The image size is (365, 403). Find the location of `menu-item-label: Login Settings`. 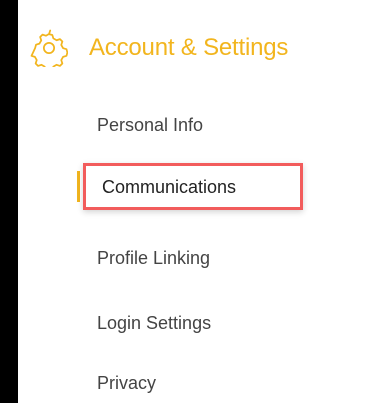

menu-item-label: Login Settings is located at coordinates (154, 323).